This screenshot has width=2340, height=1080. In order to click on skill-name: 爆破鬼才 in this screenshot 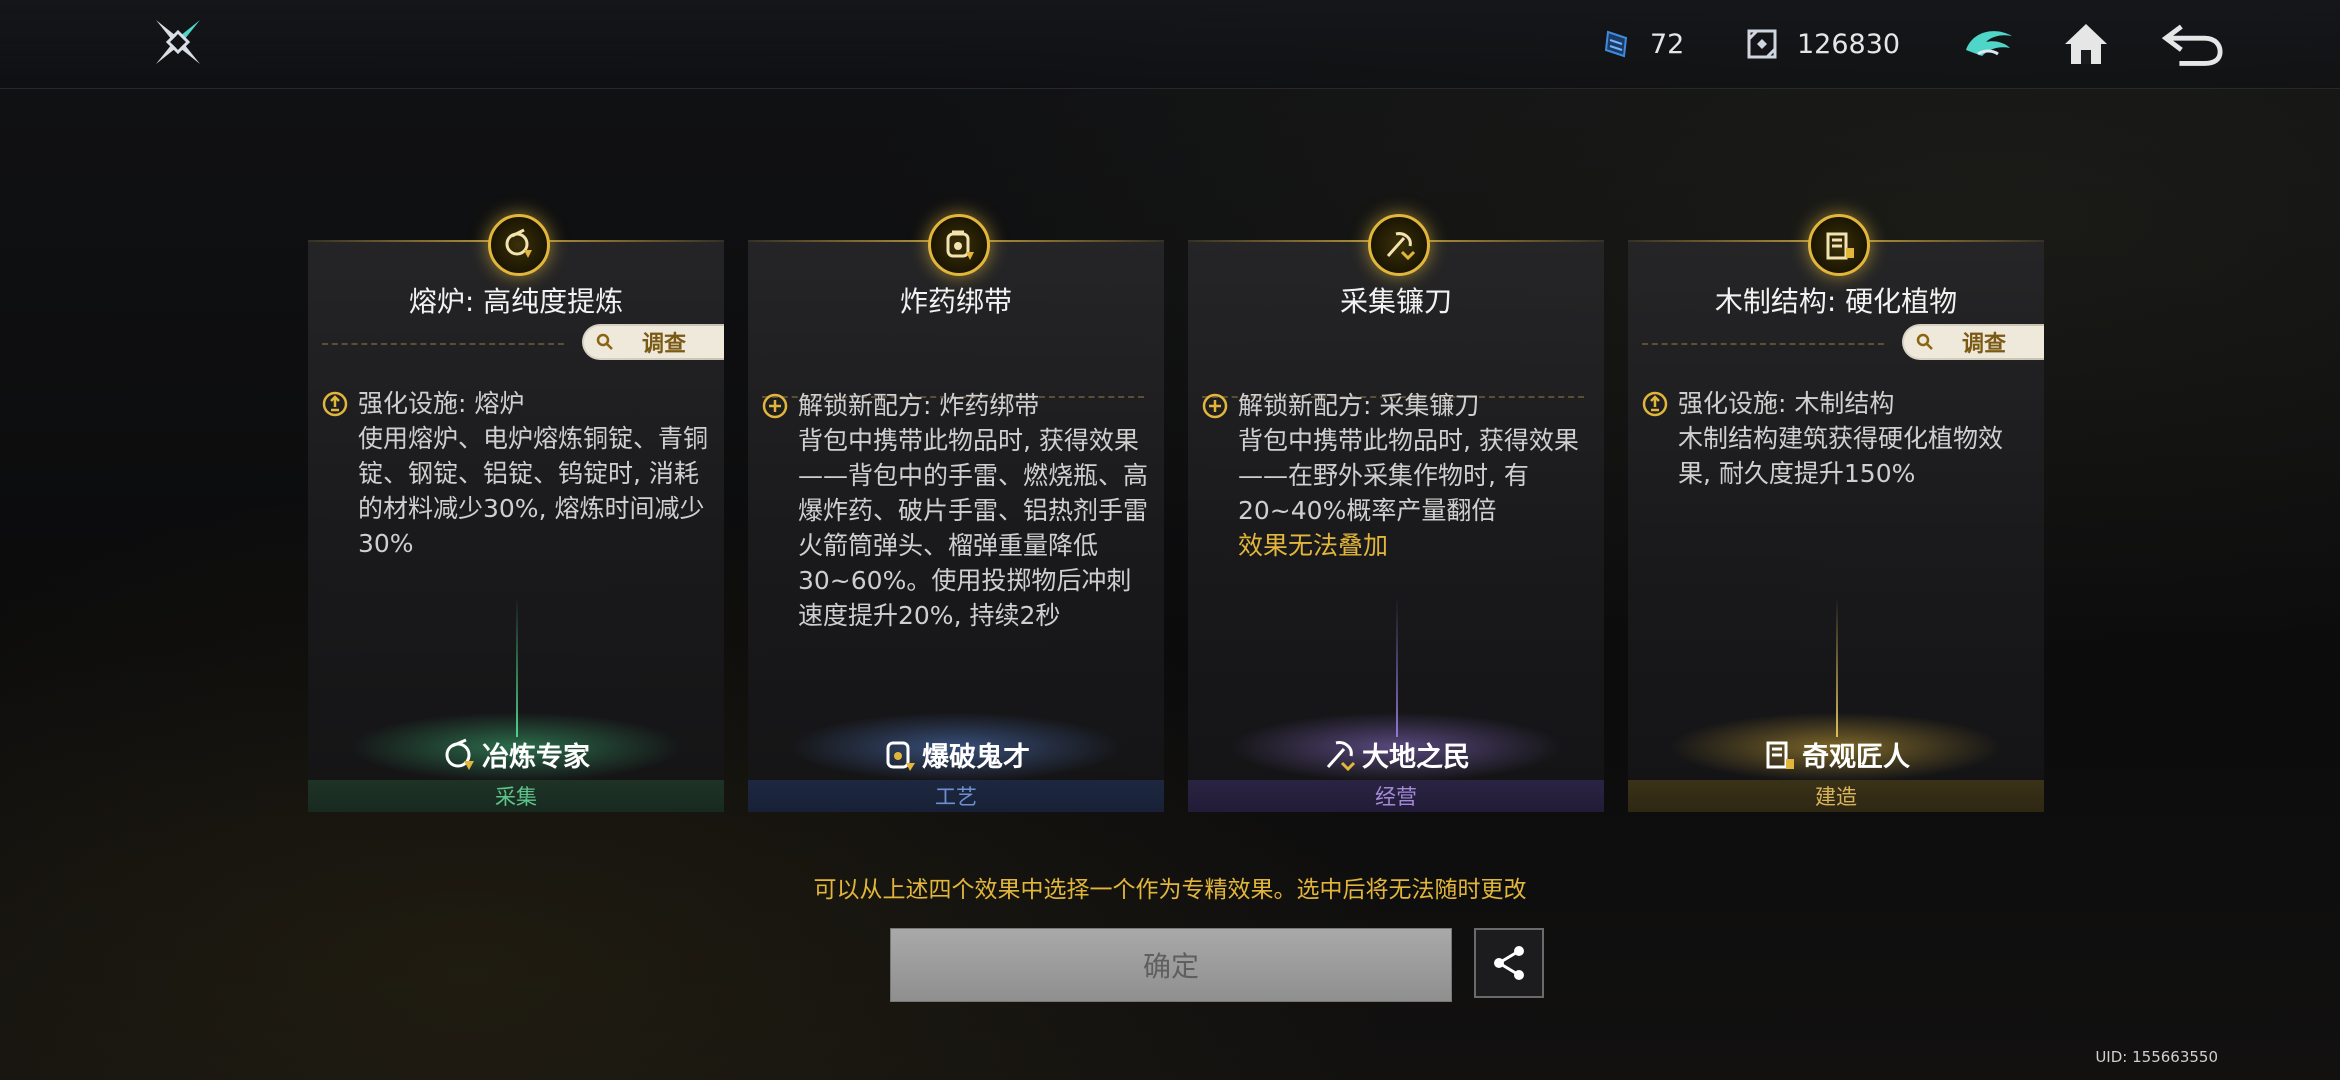, I will do `click(956, 754)`.